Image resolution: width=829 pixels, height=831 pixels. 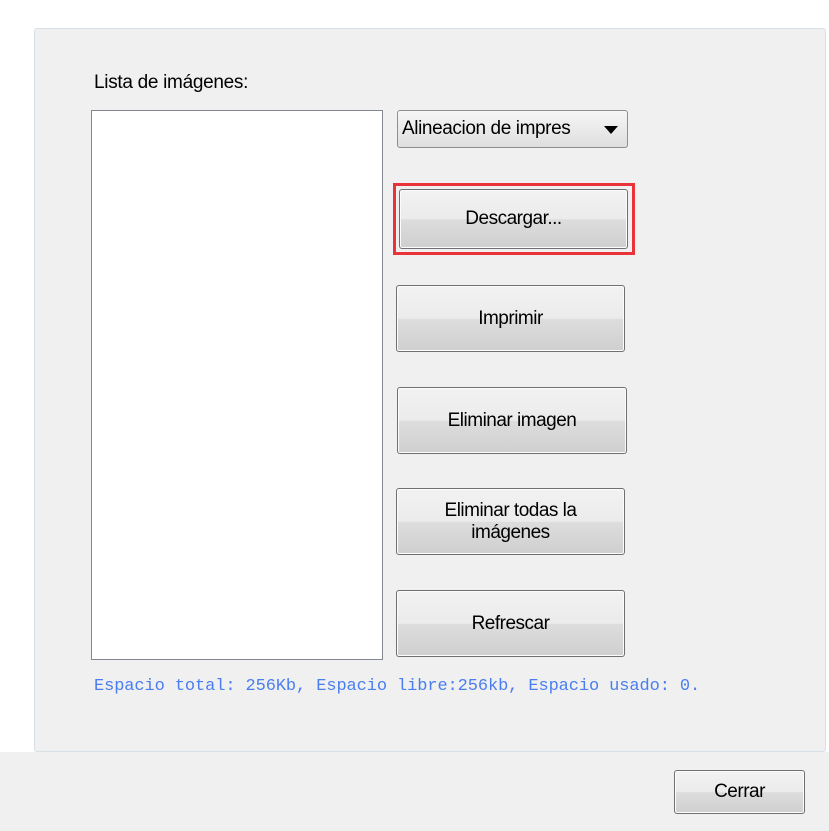 I want to click on delete-image-button: Eliminar imagen, so click(x=512, y=420).